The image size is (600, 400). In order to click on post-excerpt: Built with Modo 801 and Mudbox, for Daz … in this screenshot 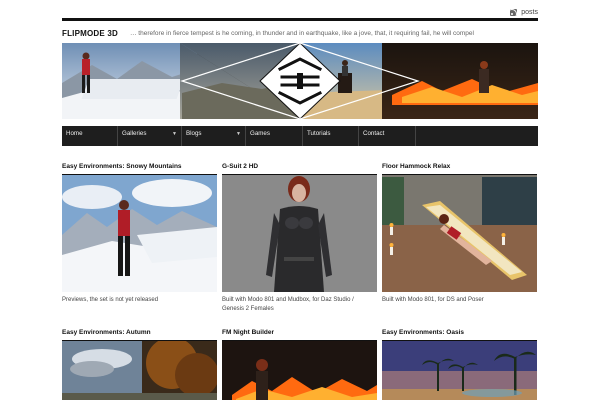, I will do `click(288, 304)`.